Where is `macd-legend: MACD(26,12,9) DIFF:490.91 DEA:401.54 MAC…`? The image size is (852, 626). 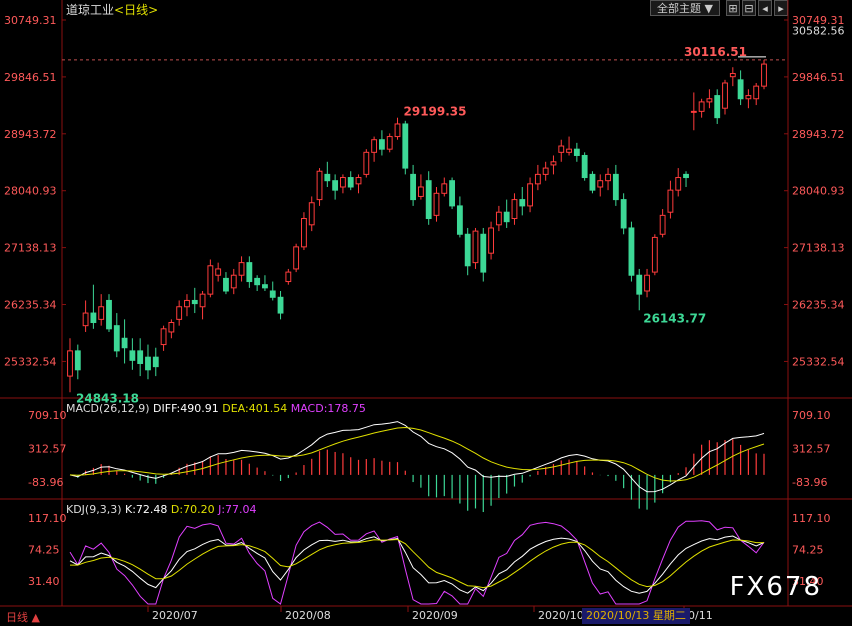 macd-legend: MACD(26,12,9) DIFF:490.91 DEA:401.54 MAC… is located at coordinates (216, 408).